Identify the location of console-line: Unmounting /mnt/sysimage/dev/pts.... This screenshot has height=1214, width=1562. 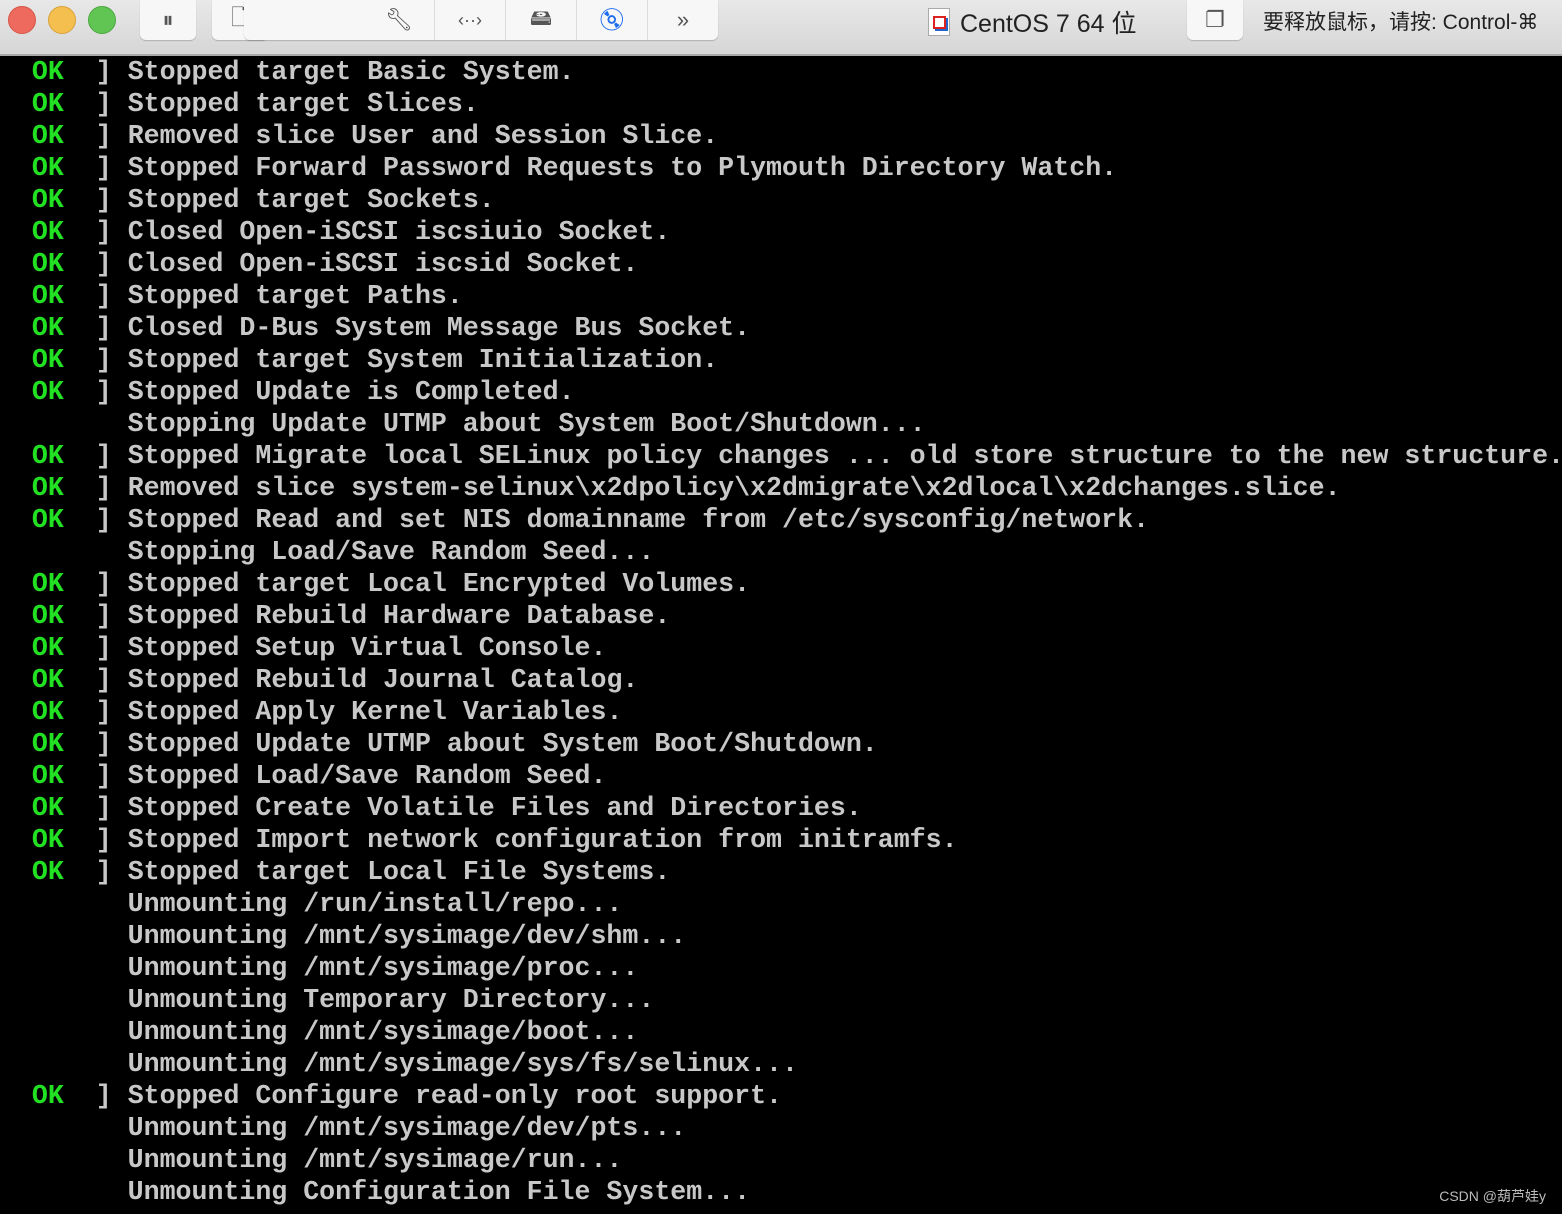
(781, 1128).